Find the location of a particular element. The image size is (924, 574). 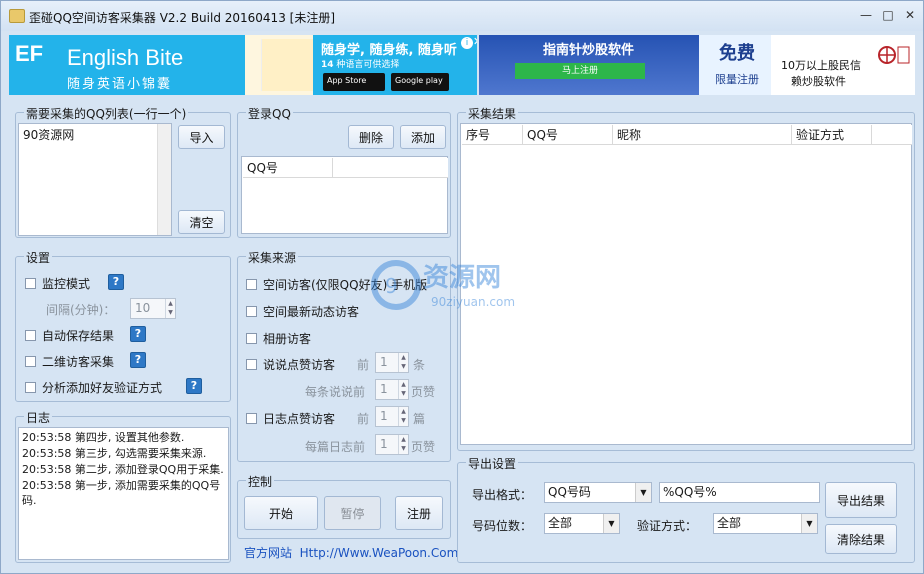

minimize-button: — is located at coordinates (866, 15).